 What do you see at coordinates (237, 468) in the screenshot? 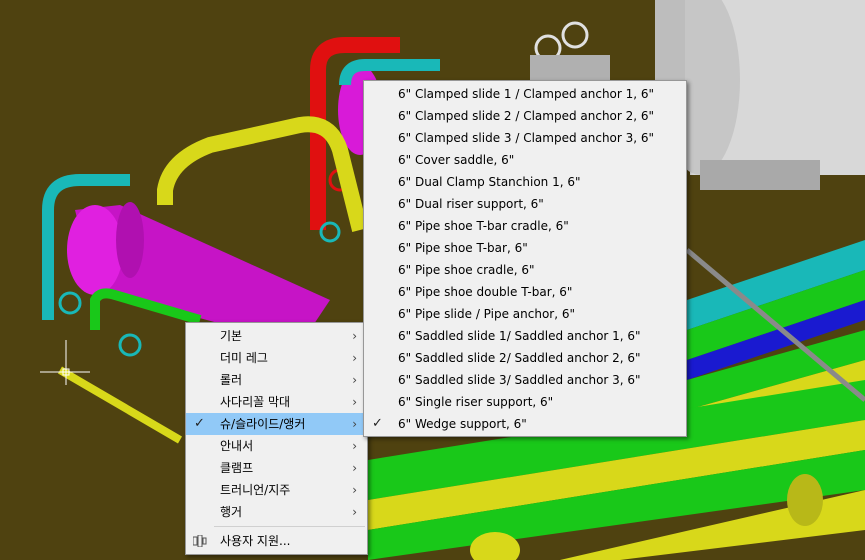
I see `menu-item-label: 클램프` at bounding box center [237, 468].